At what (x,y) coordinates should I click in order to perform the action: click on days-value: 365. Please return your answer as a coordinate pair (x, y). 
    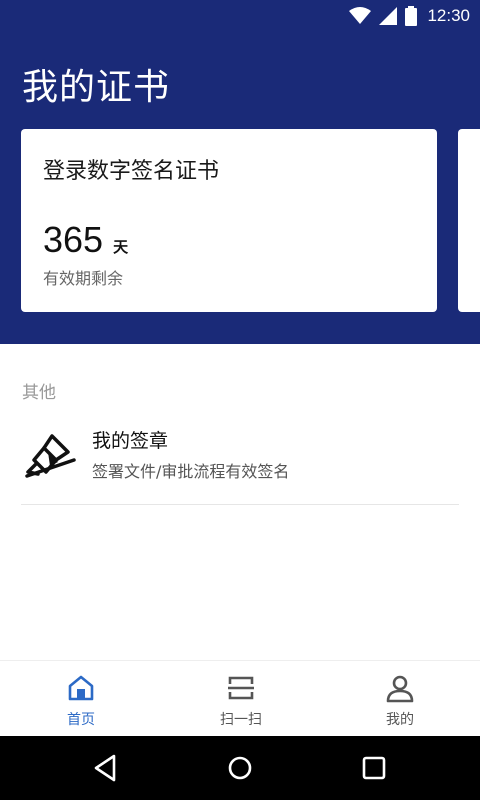
    Looking at the image, I should click on (73, 239).